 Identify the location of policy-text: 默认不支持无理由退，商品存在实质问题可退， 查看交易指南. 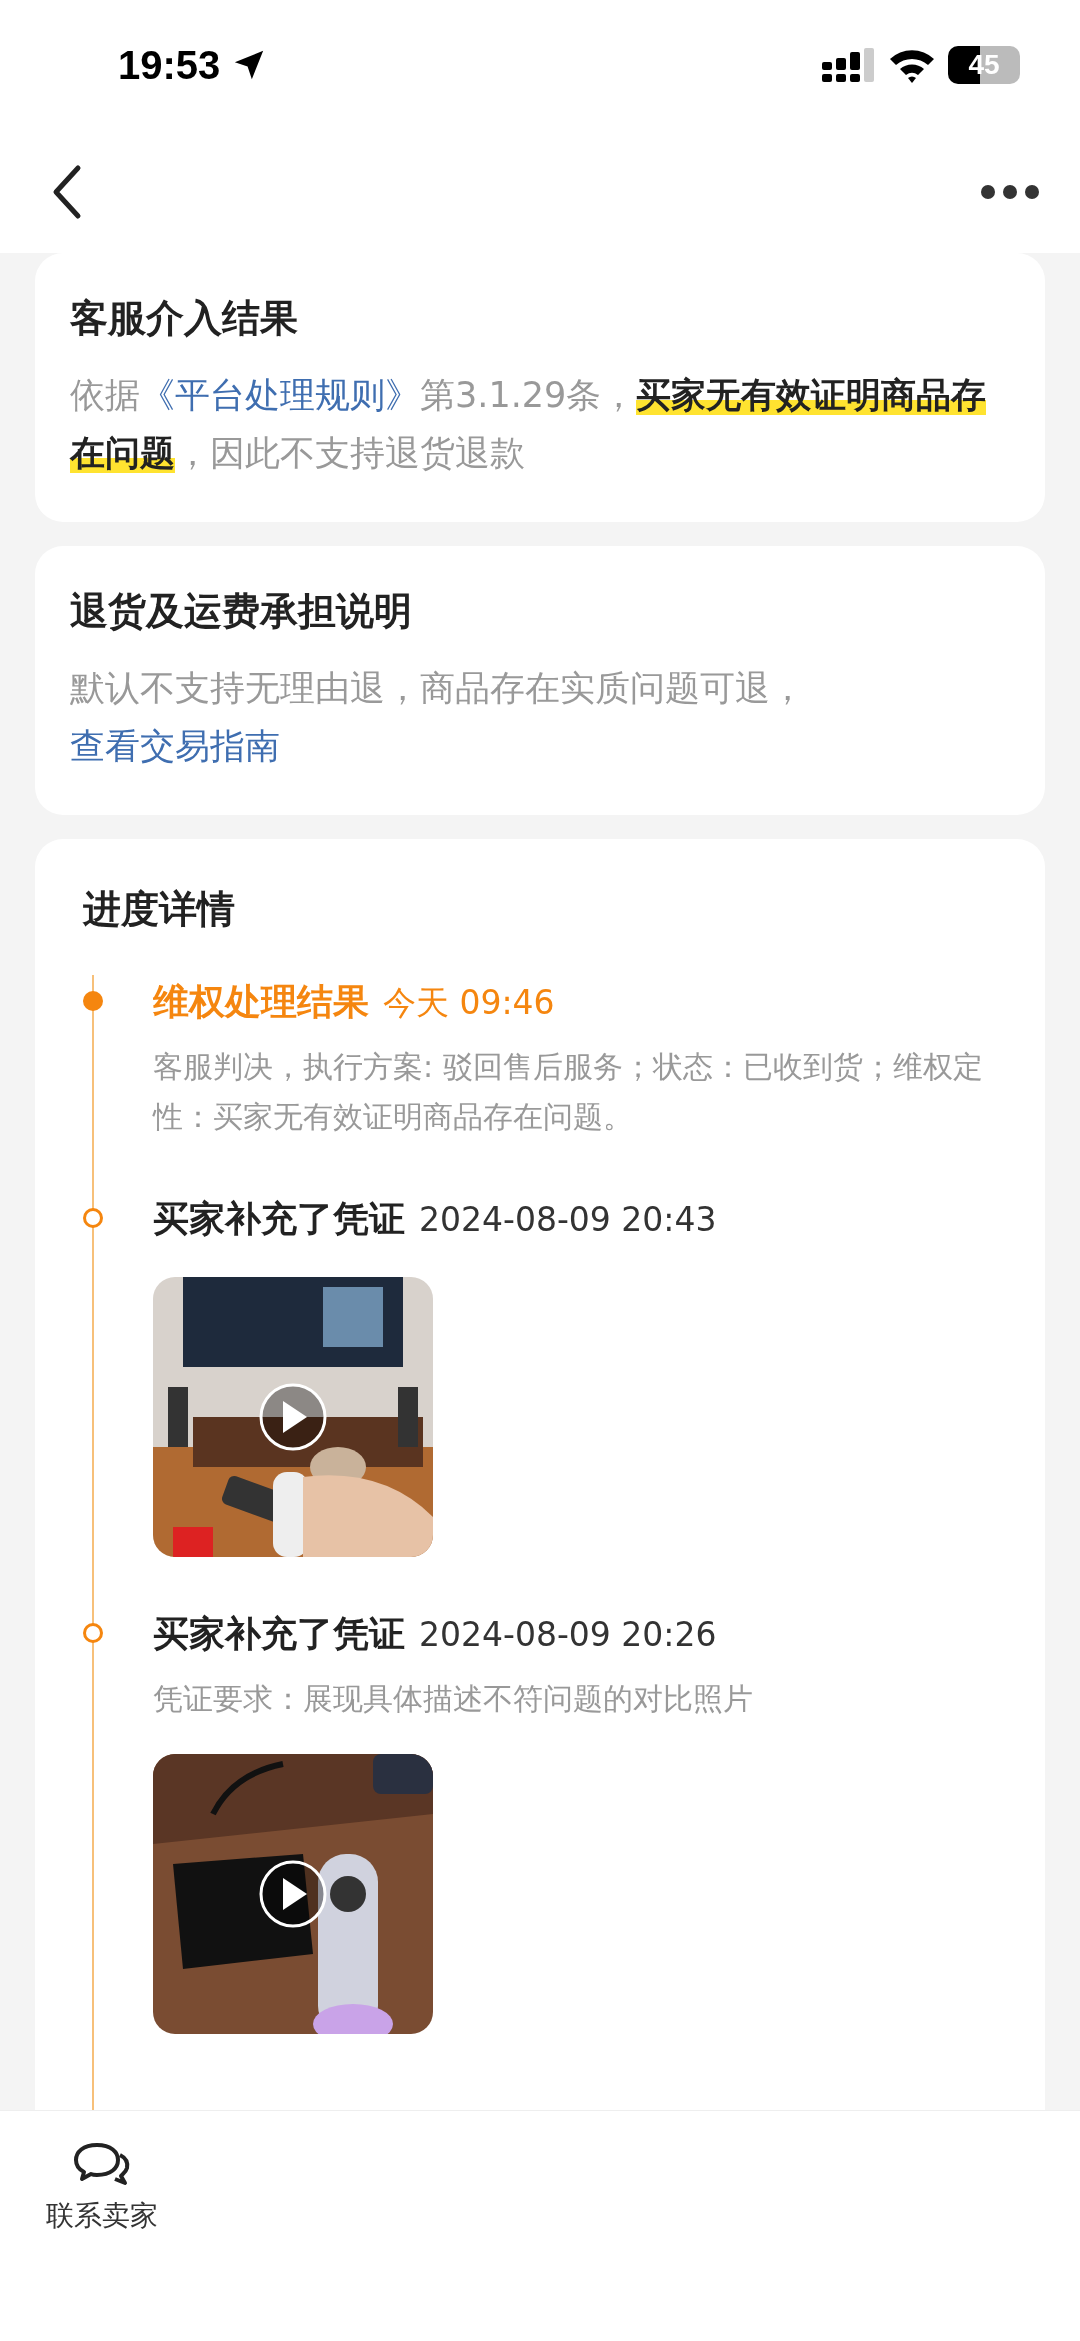
(438, 717).